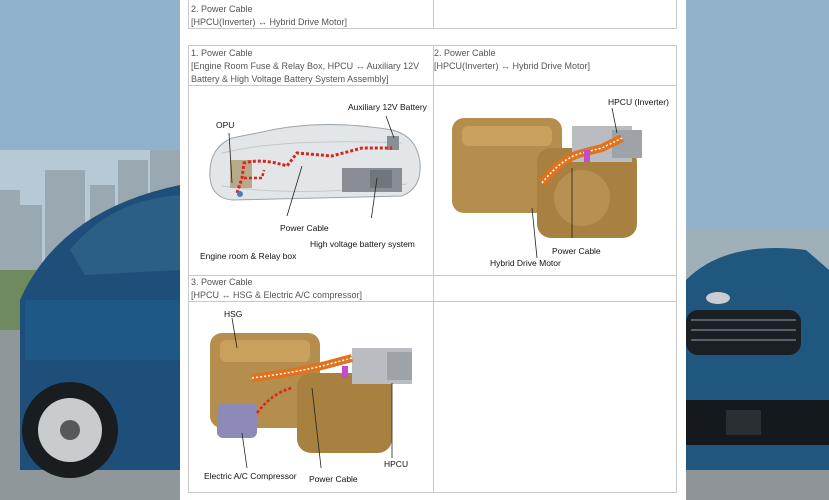  Describe the element at coordinates (555, 14) in the screenshot. I see `top-row-cell-right` at that location.